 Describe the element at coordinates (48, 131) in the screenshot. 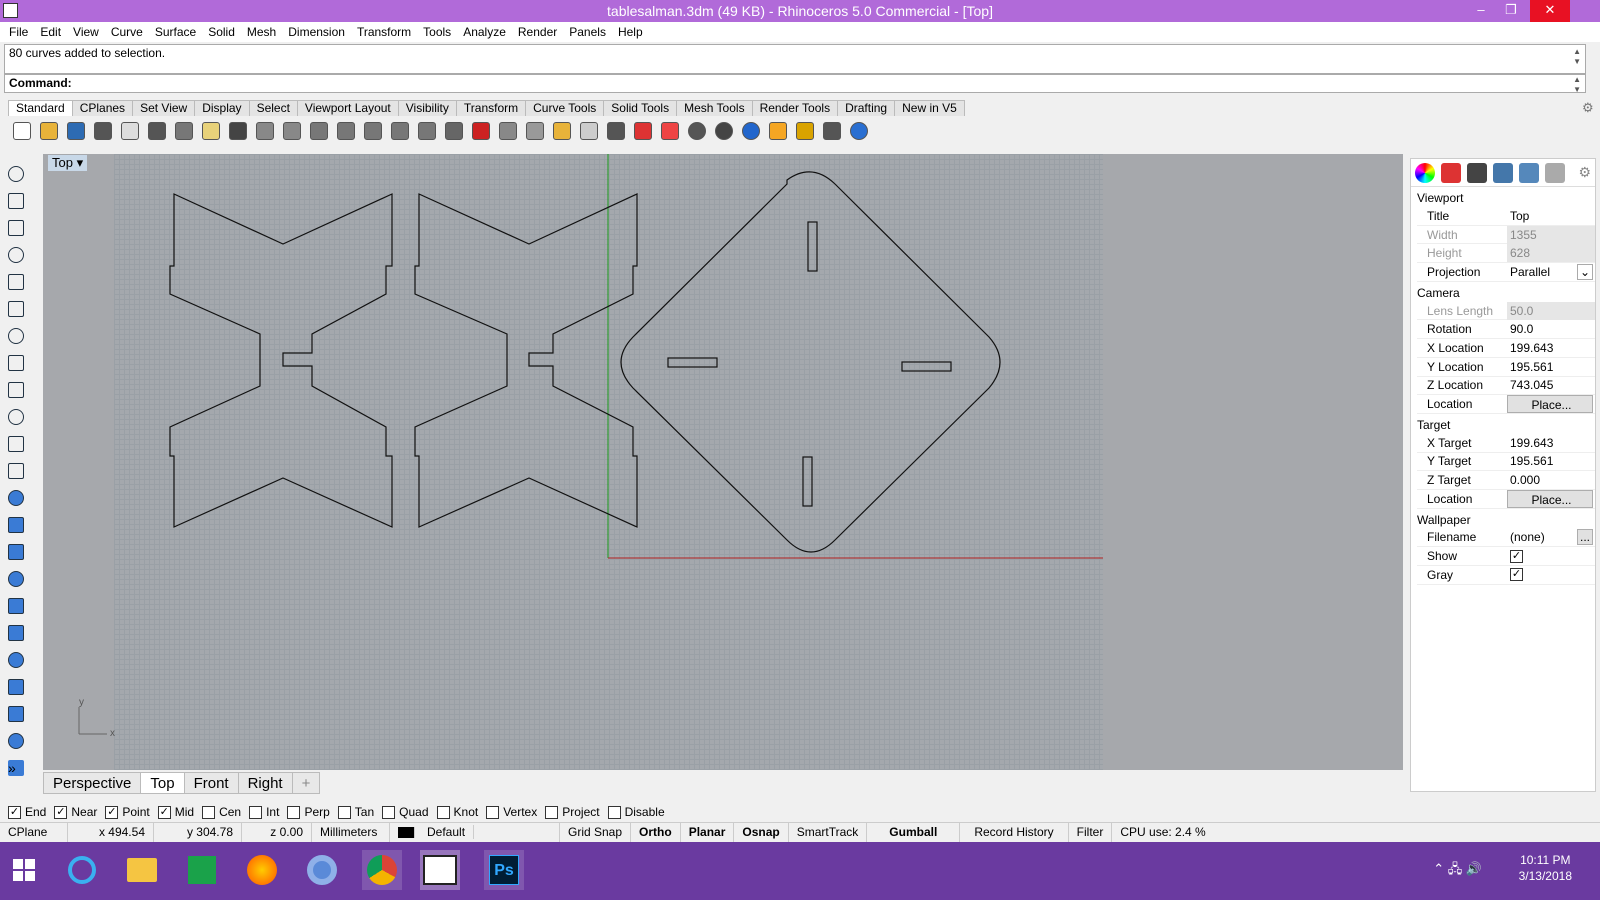

I see `open-file-icon` at that location.